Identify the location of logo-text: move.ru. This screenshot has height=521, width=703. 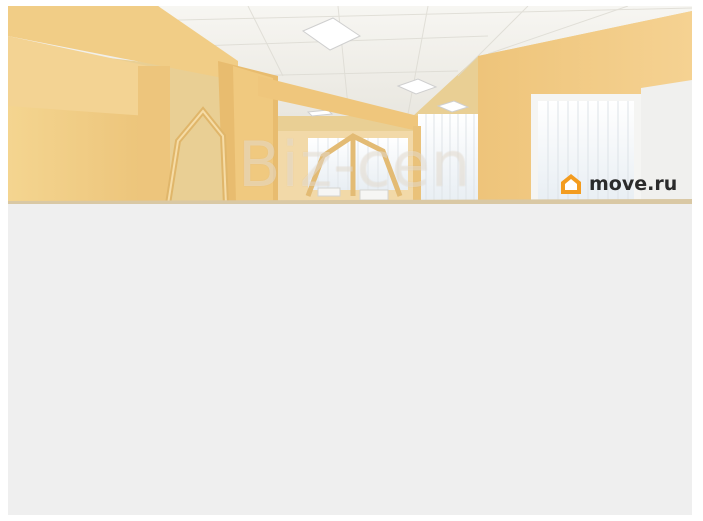
(633, 183).